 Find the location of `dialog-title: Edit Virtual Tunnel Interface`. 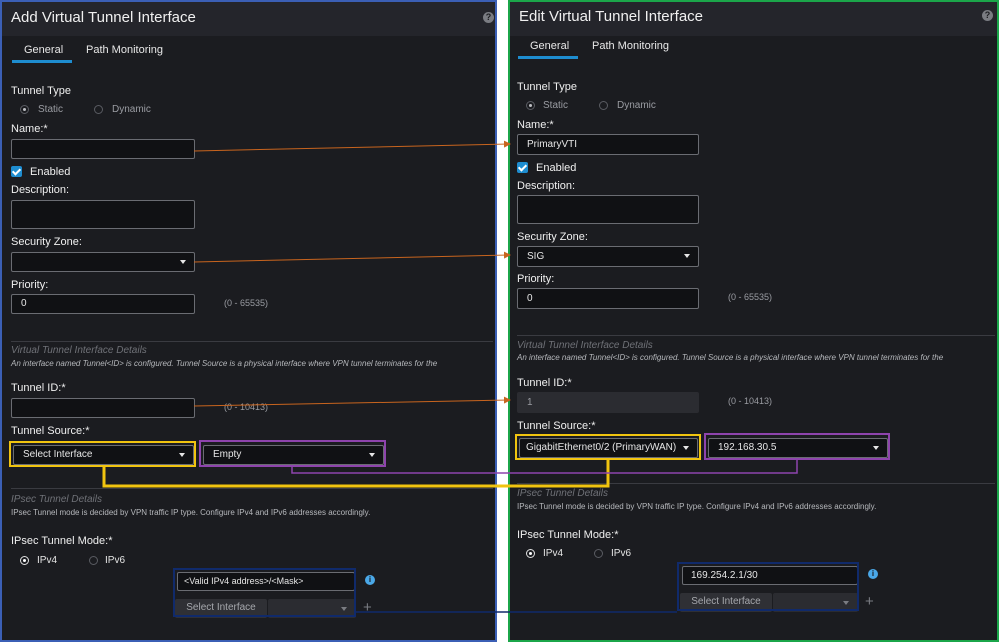

dialog-title: Edit Virtual Tunnel Interface is located at coordinates (611, 16).